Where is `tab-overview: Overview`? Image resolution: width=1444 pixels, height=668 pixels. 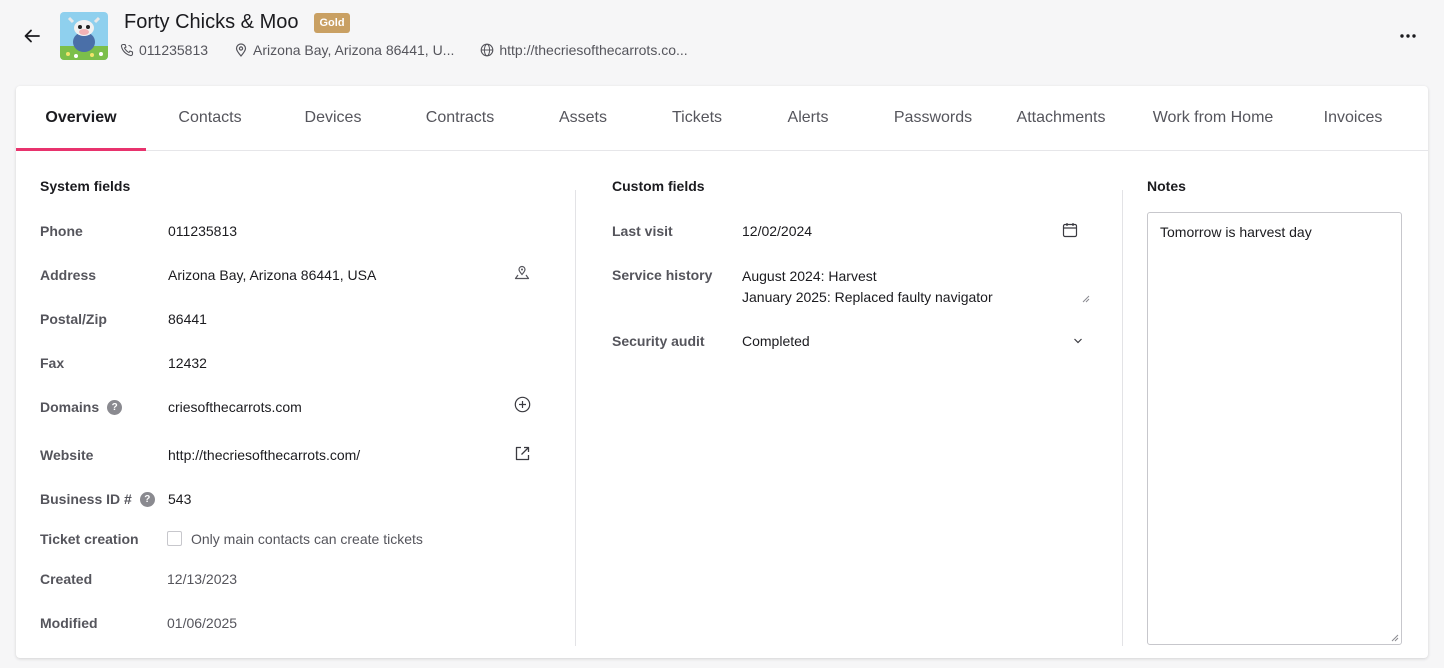 tab-overview: Overview is located at coordinates (81, 118).